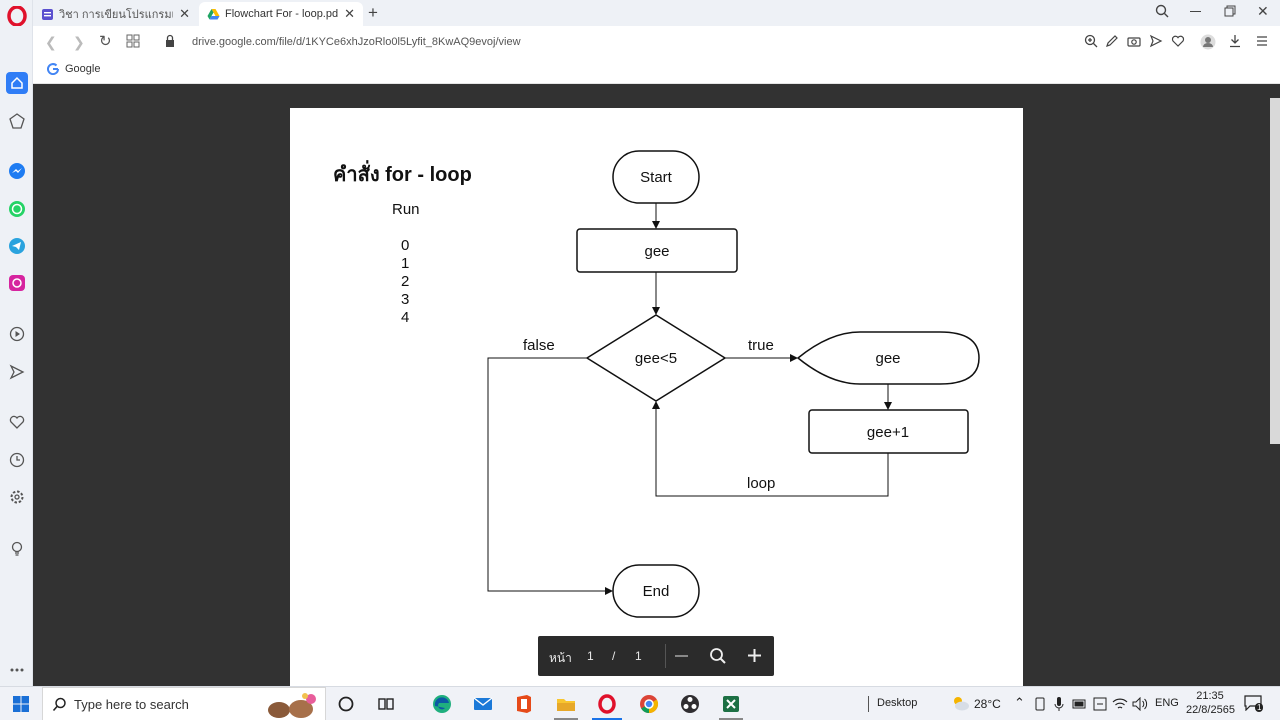  What do you see at coordinates (115, 14) in the screenshot?
I see `tab-course: วิชา การเขียนโปรแกรมเบื้องต้น ✕` at bounding box center [115, 14].